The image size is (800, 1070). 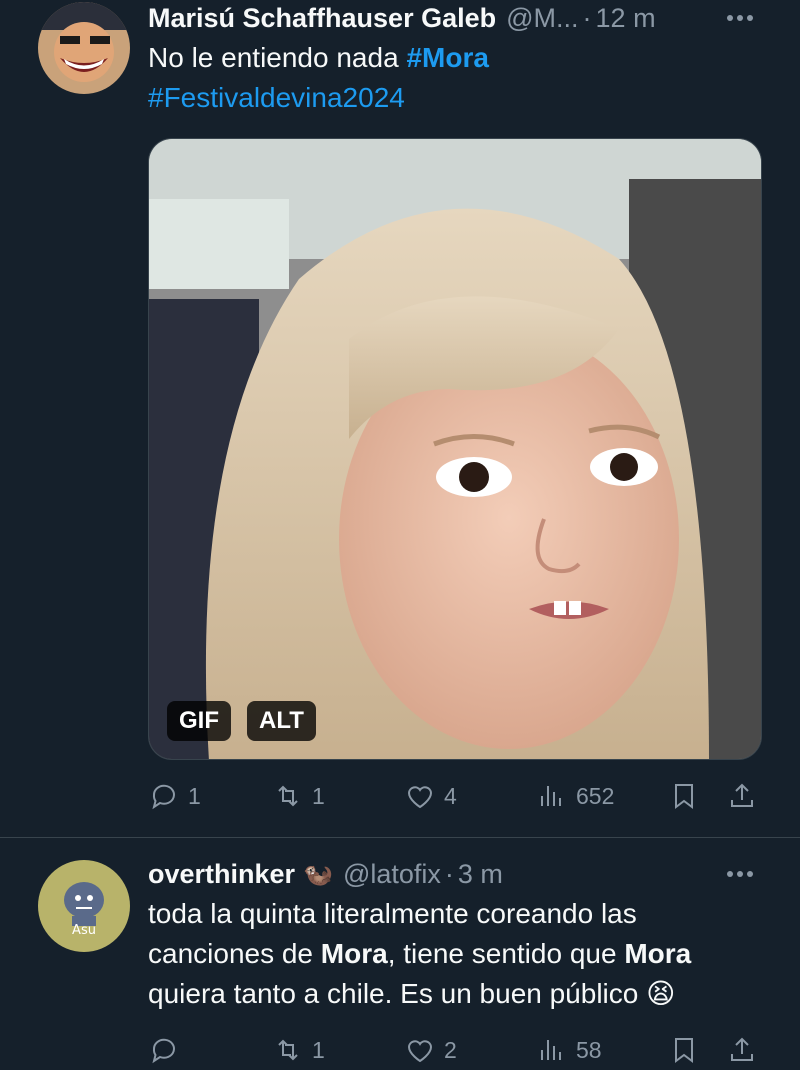 I want to click on tweet-text-part: , tiene sentido que, so click(x=506, y=953).